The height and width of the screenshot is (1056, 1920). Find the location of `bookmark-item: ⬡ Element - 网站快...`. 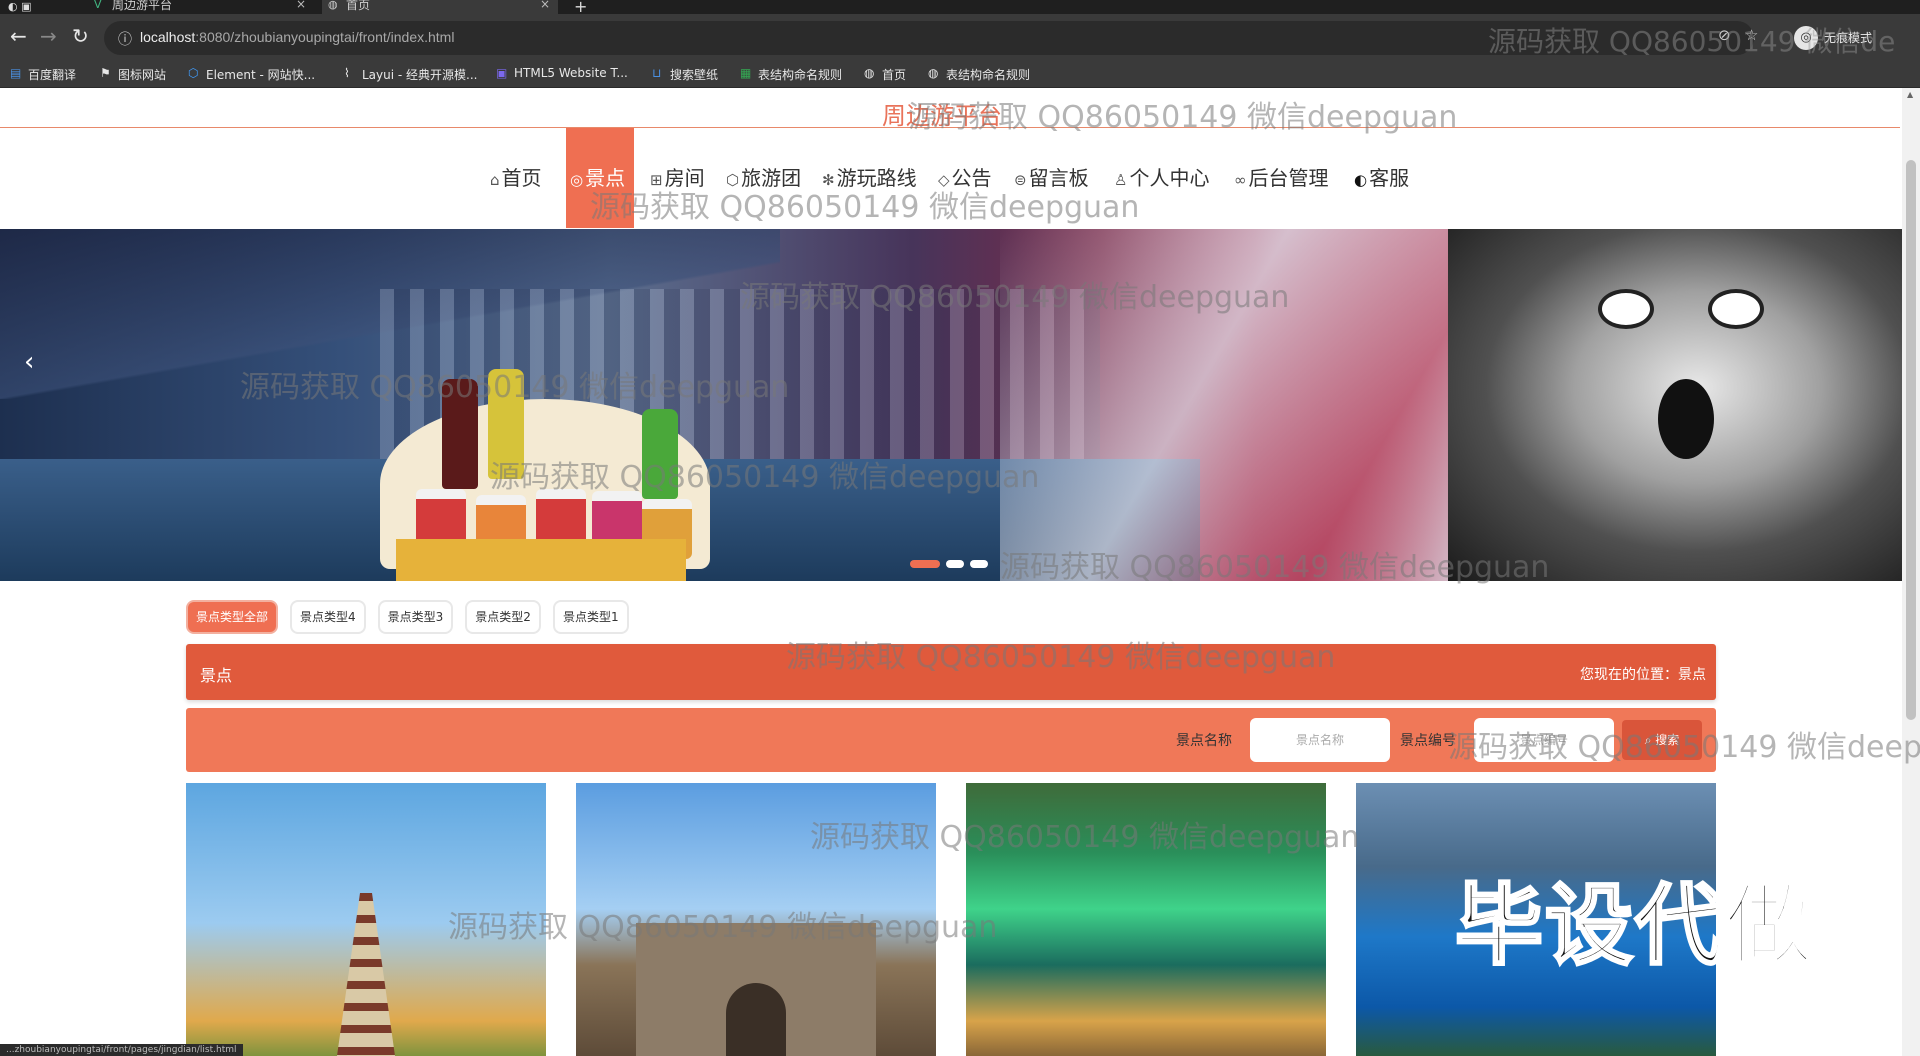

bookmark-item: ⬡ Element - 网站快... is located at coordinates (251, 74).